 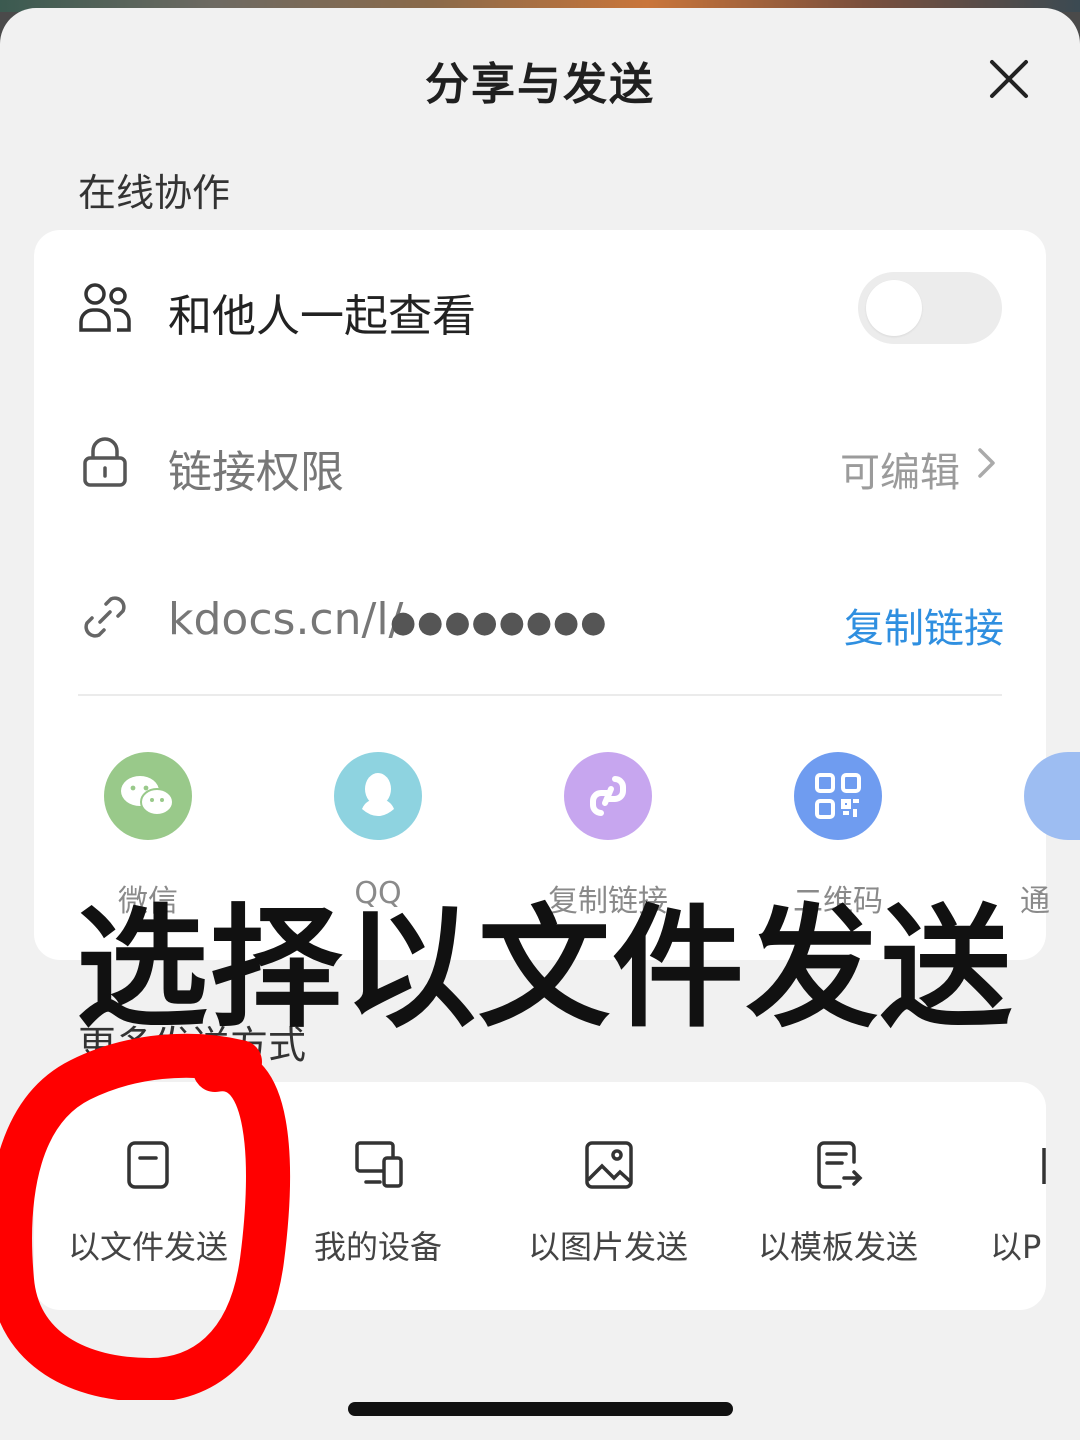 What do you see at coordinates (1035, 901) in the screenshot?
I see `share-label-contact: 通` at bounding box center [1035, 901].